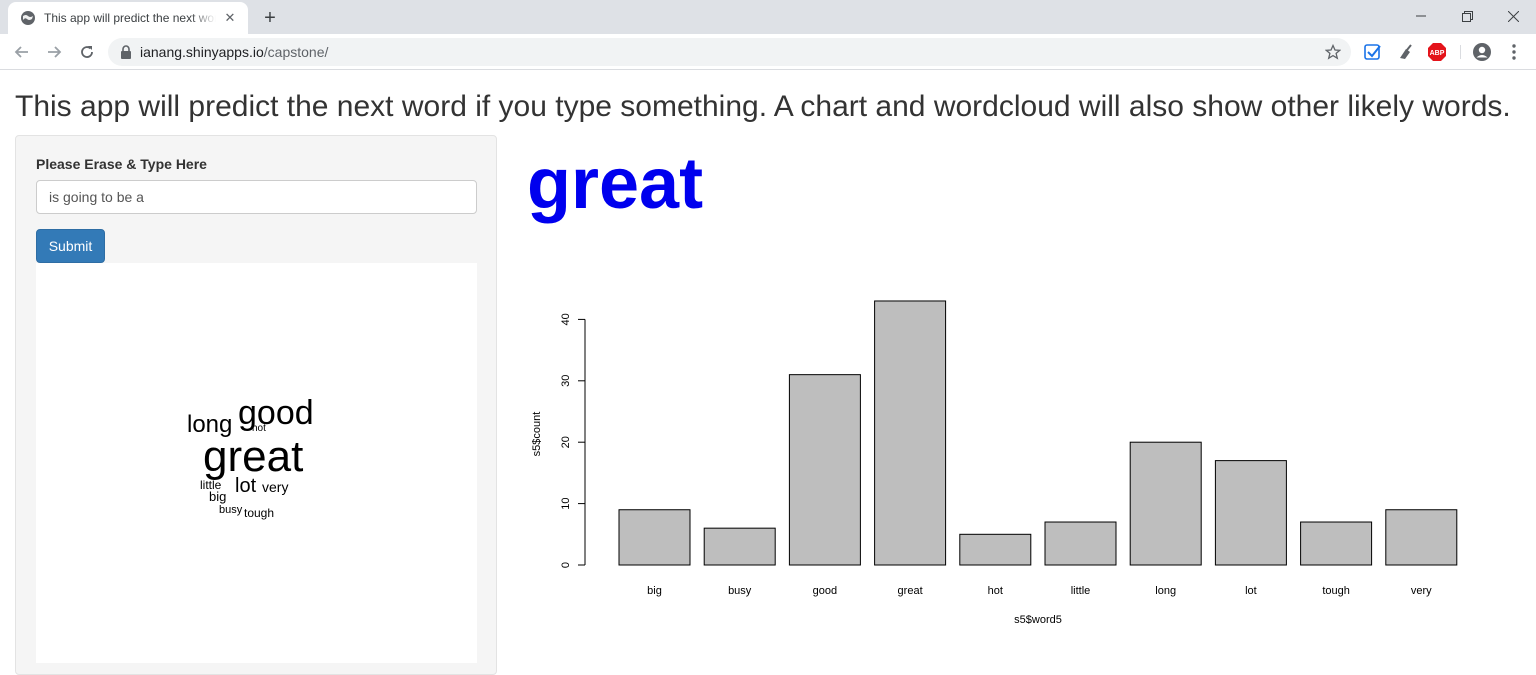 This screenshot has height=675, width=1536. What do you see at coordinates (275, 487) in the screenshot?
I see `wordcloud-word-very: very` at bounding box center [275, 487].